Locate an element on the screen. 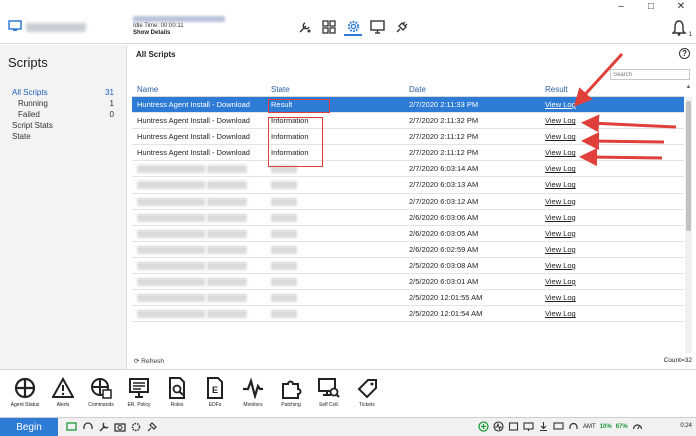 The height and width of the screenshot is (436, 696). sidebar-item-failed: Failed 0 is located at coordinates (67, 114).